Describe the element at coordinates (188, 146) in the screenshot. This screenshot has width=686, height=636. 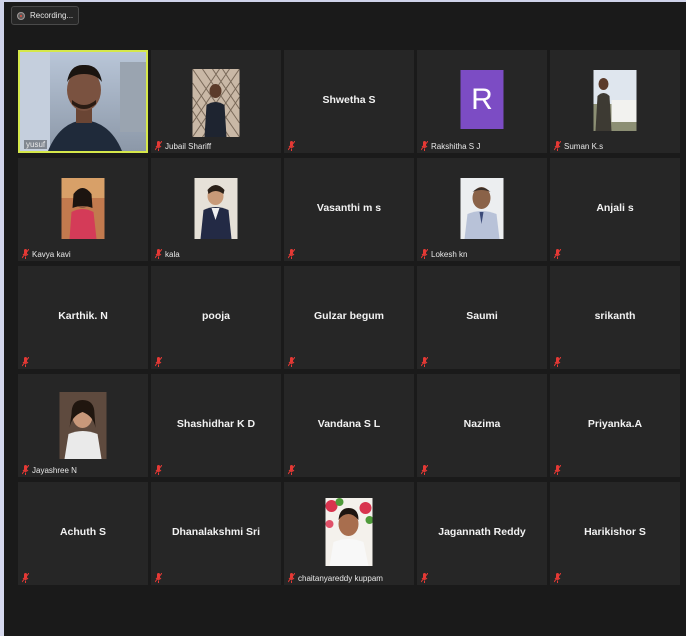
I see `participant-name: Jubail Shariff` at that location.